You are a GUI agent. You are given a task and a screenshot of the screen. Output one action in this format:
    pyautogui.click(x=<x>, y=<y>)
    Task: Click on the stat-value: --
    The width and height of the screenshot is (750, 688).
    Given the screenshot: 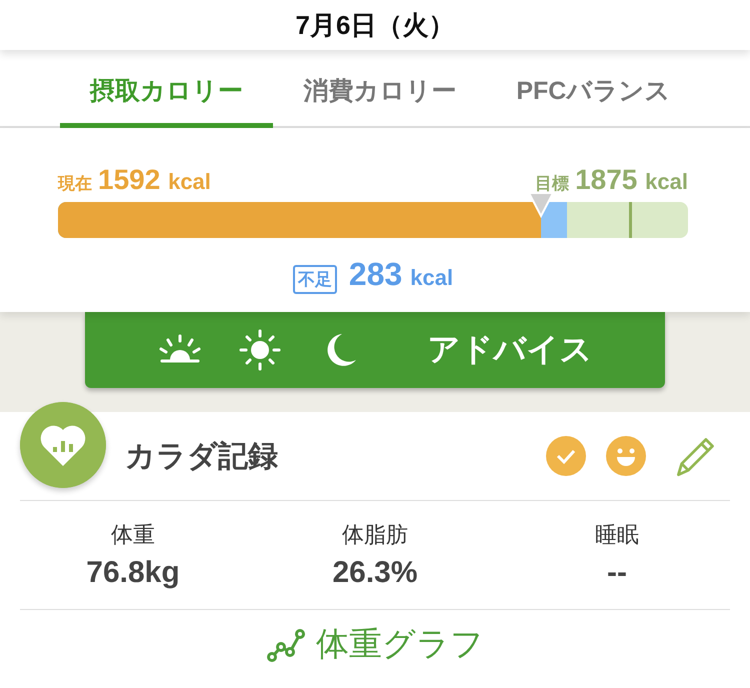 What is the action you would take?
    pyautogui.click(x=617, y=573)
    